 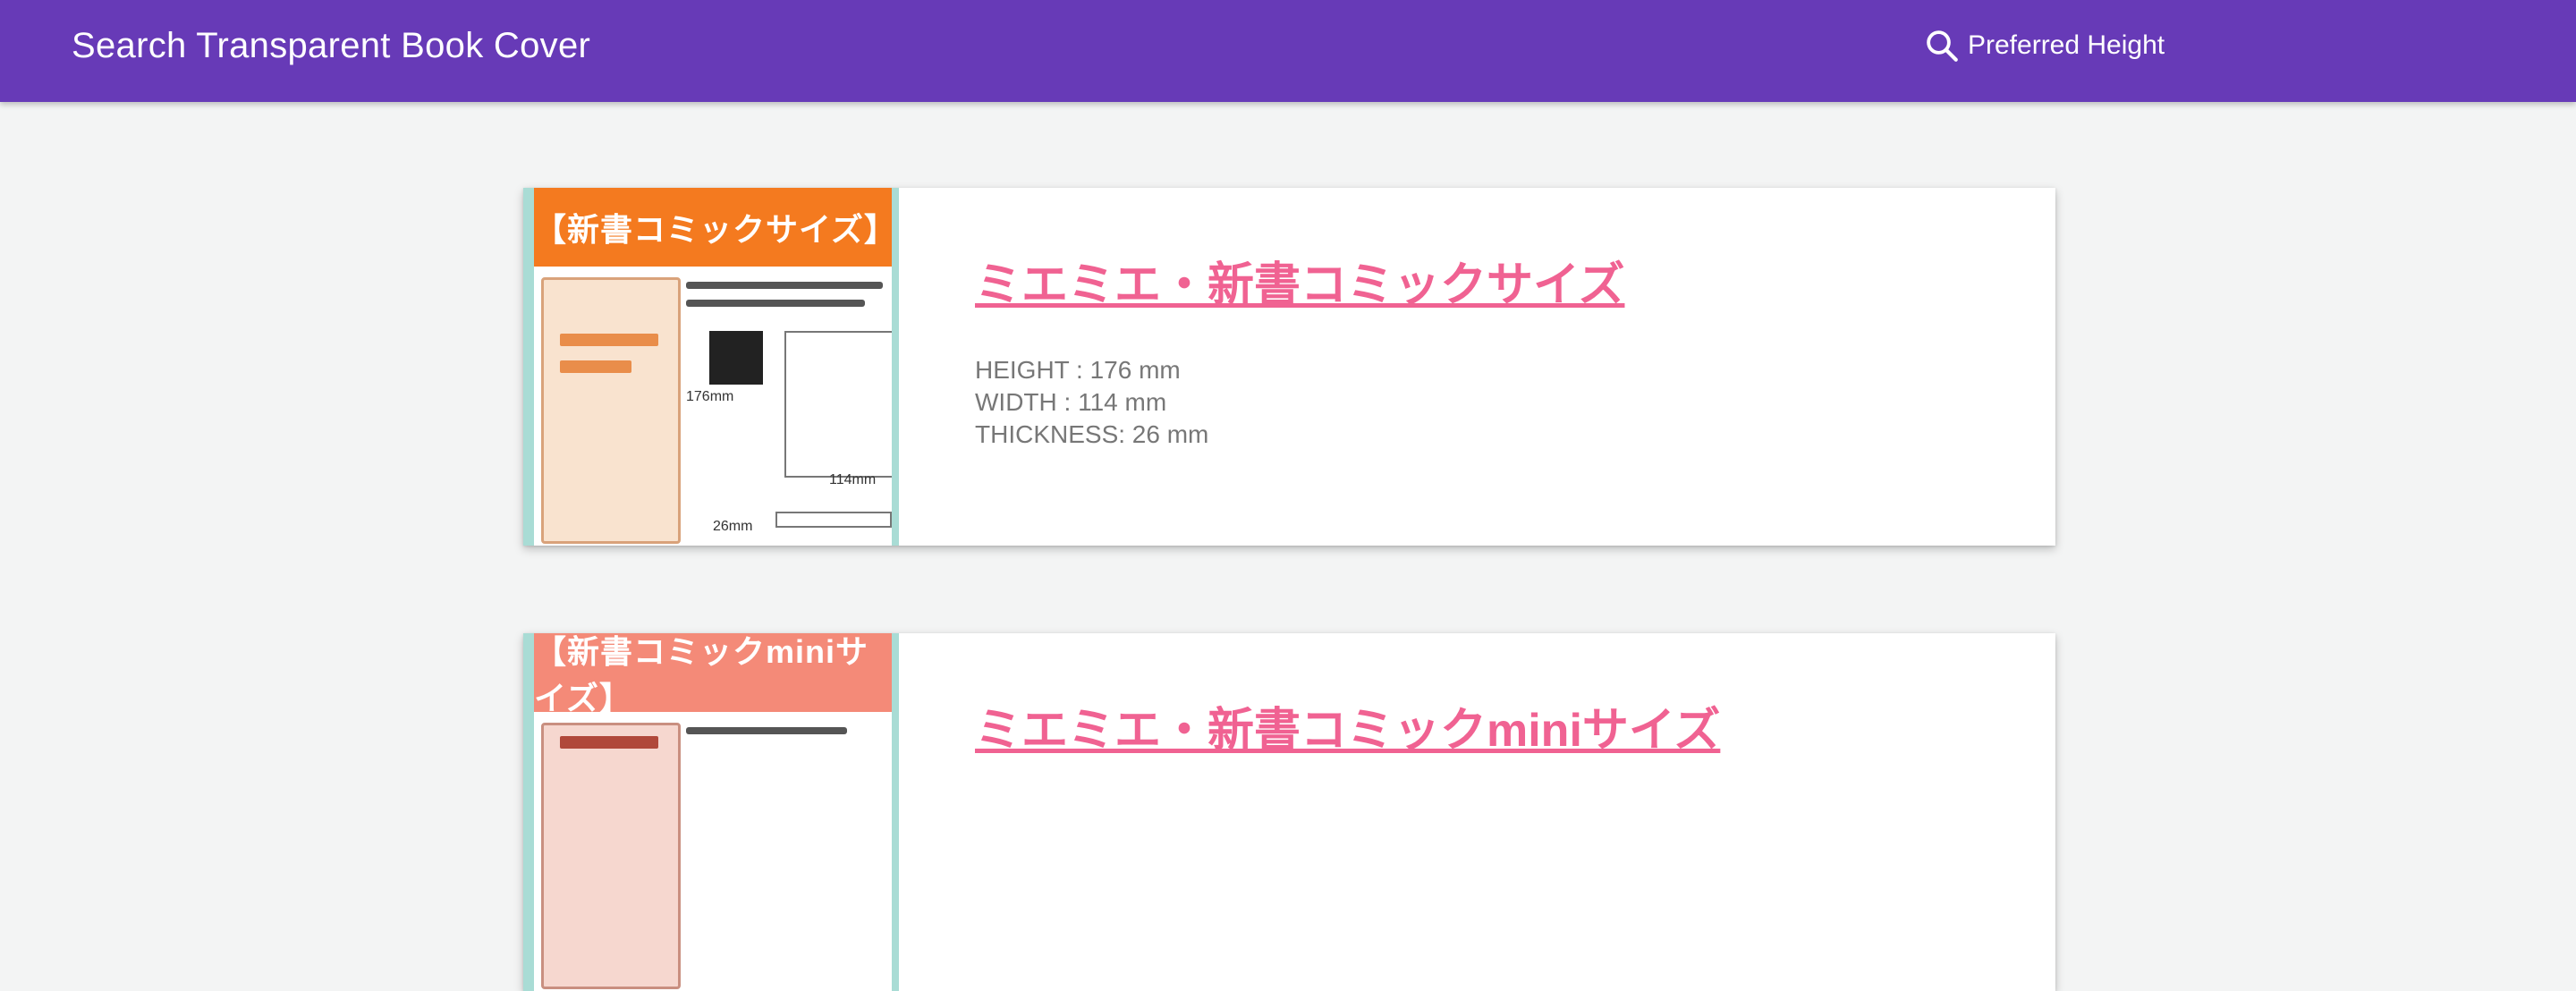 I want to click on spec-width: WIDTH : 114 mm, so click(x=1071, y=402).